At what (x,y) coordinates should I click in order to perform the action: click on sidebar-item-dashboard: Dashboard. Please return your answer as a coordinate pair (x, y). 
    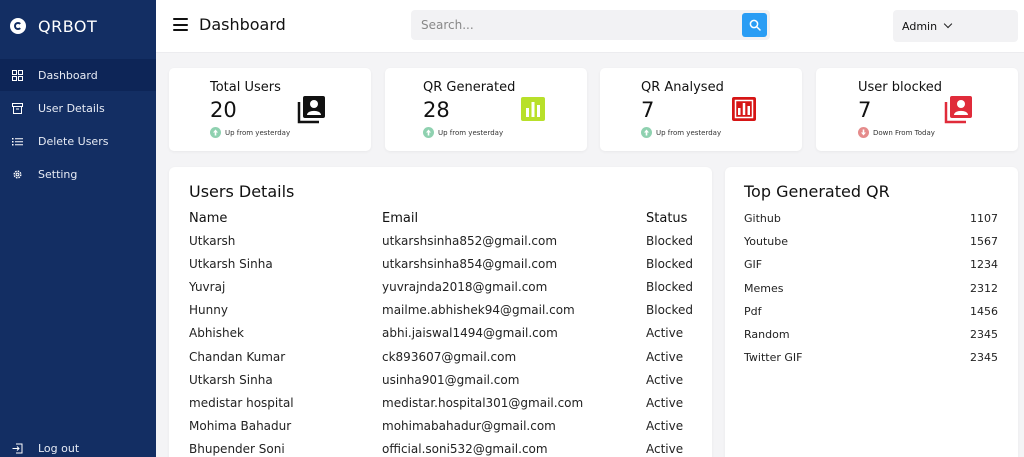
    Looking at the image, I should click on (78, 75).